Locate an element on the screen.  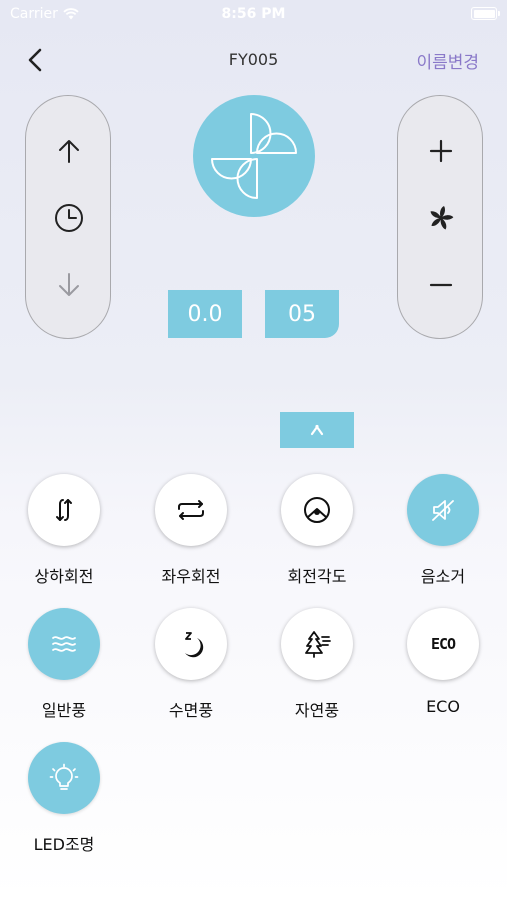
rename-button: 이름변경 is located at coordinates (447, 60).